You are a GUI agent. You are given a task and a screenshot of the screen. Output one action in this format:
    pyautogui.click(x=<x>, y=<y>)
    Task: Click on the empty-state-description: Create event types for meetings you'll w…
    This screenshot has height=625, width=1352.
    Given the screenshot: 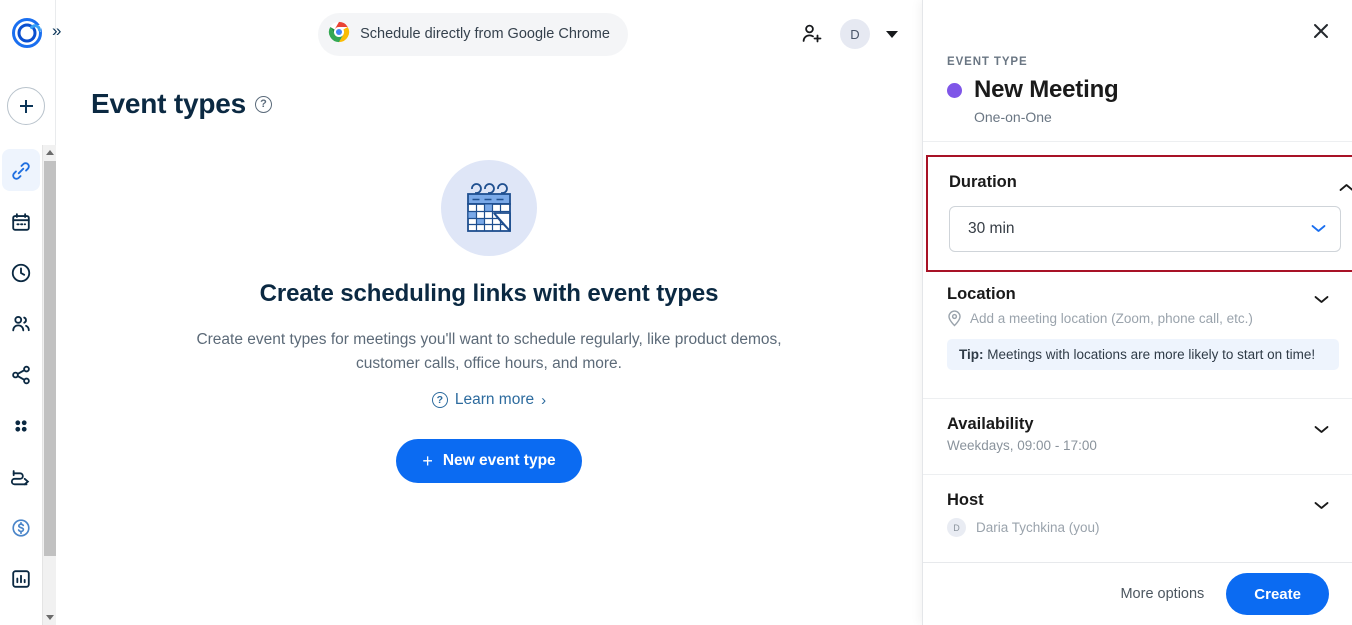 What is the action you would take?
    pyautogui.click(x=489, y=351)
    